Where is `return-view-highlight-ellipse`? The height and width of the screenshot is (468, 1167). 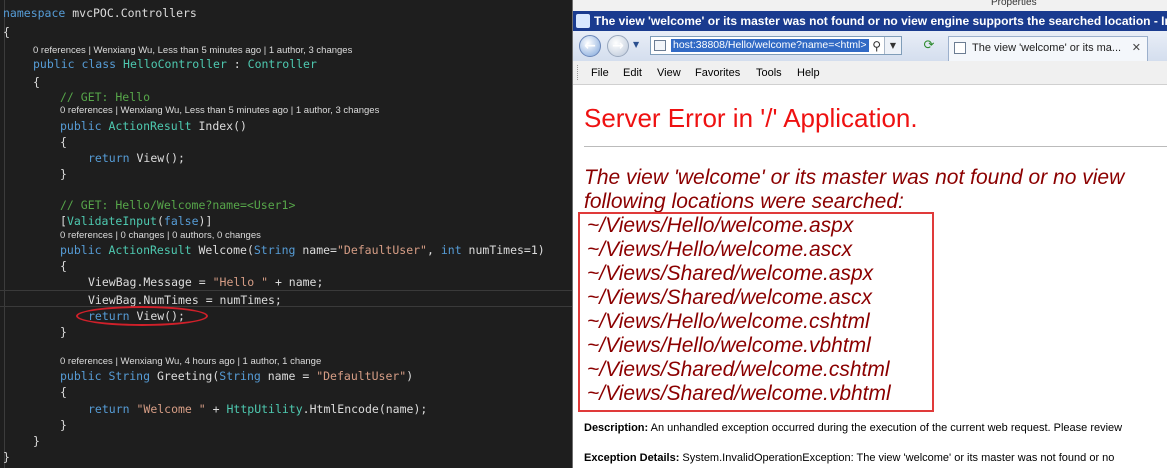
return-view-highlight-ellipse is located at coordinates (142, 316).